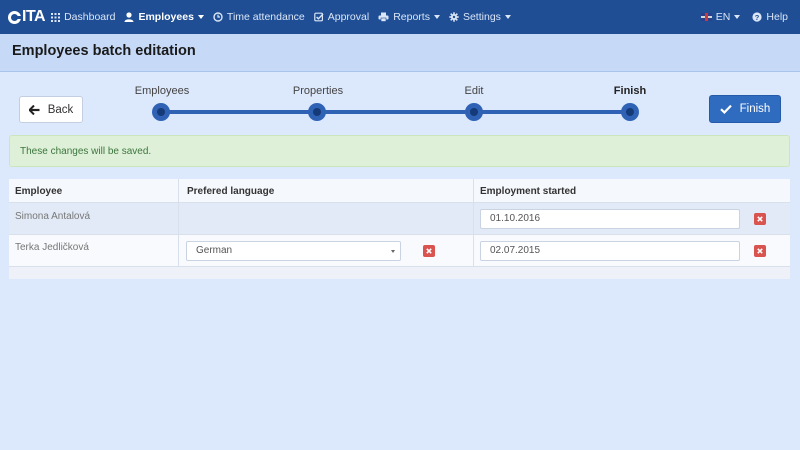 The height and width of the screenshot is (450, 800). What do you see at coordinates (53, 216) in the screenshot?
I see `employee-name-cell: Simona Antalová` at bounding box center [53, 216].